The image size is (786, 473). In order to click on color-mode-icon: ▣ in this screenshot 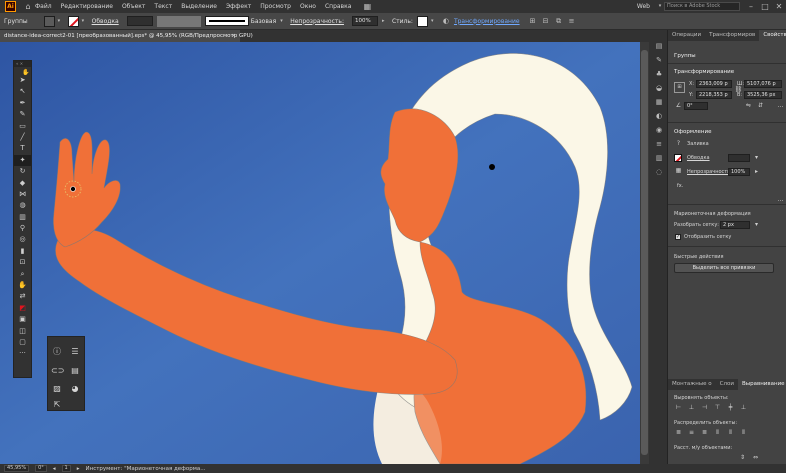, I will do `click(22, 319)`.